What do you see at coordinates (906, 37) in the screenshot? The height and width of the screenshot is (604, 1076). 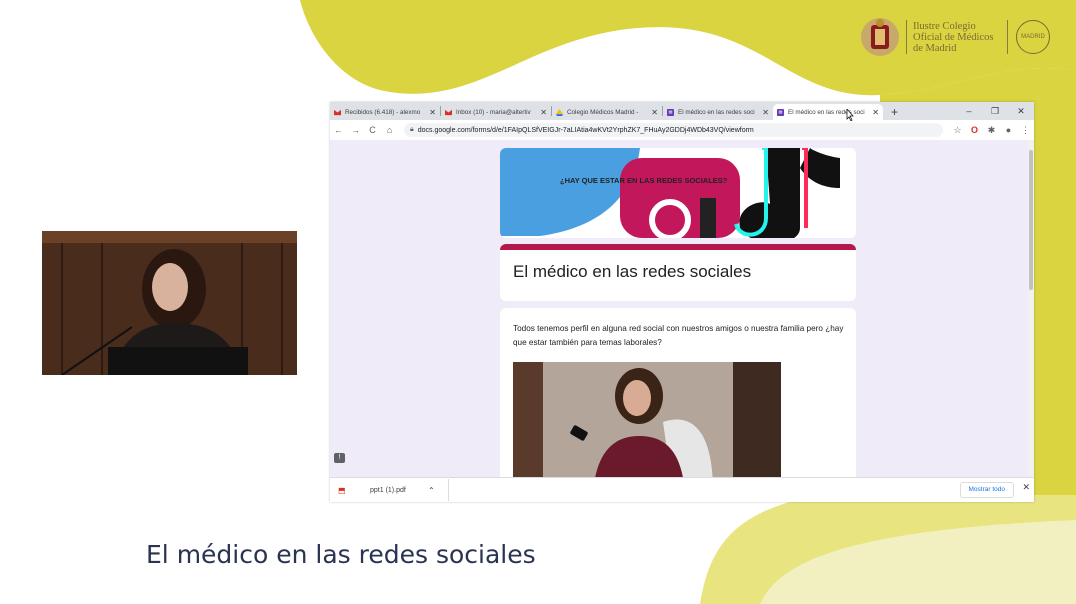 I see `org-divider` at bounding box center [906, 37].